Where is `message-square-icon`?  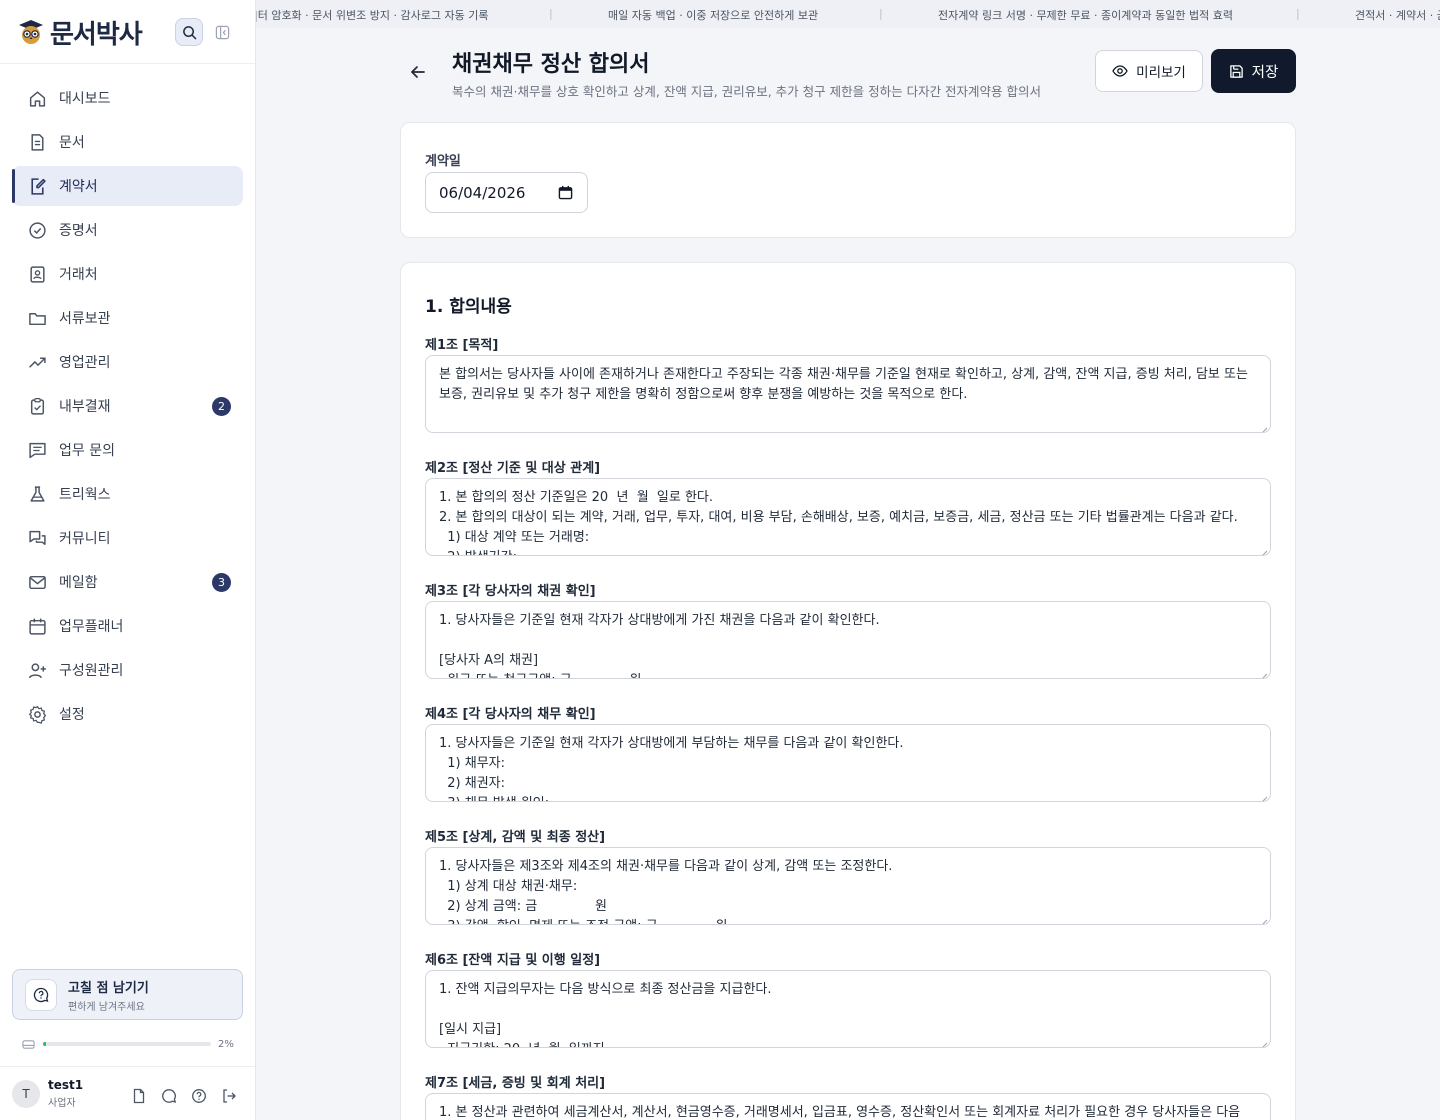
message-square-icon is located at coordinates (37, 450).